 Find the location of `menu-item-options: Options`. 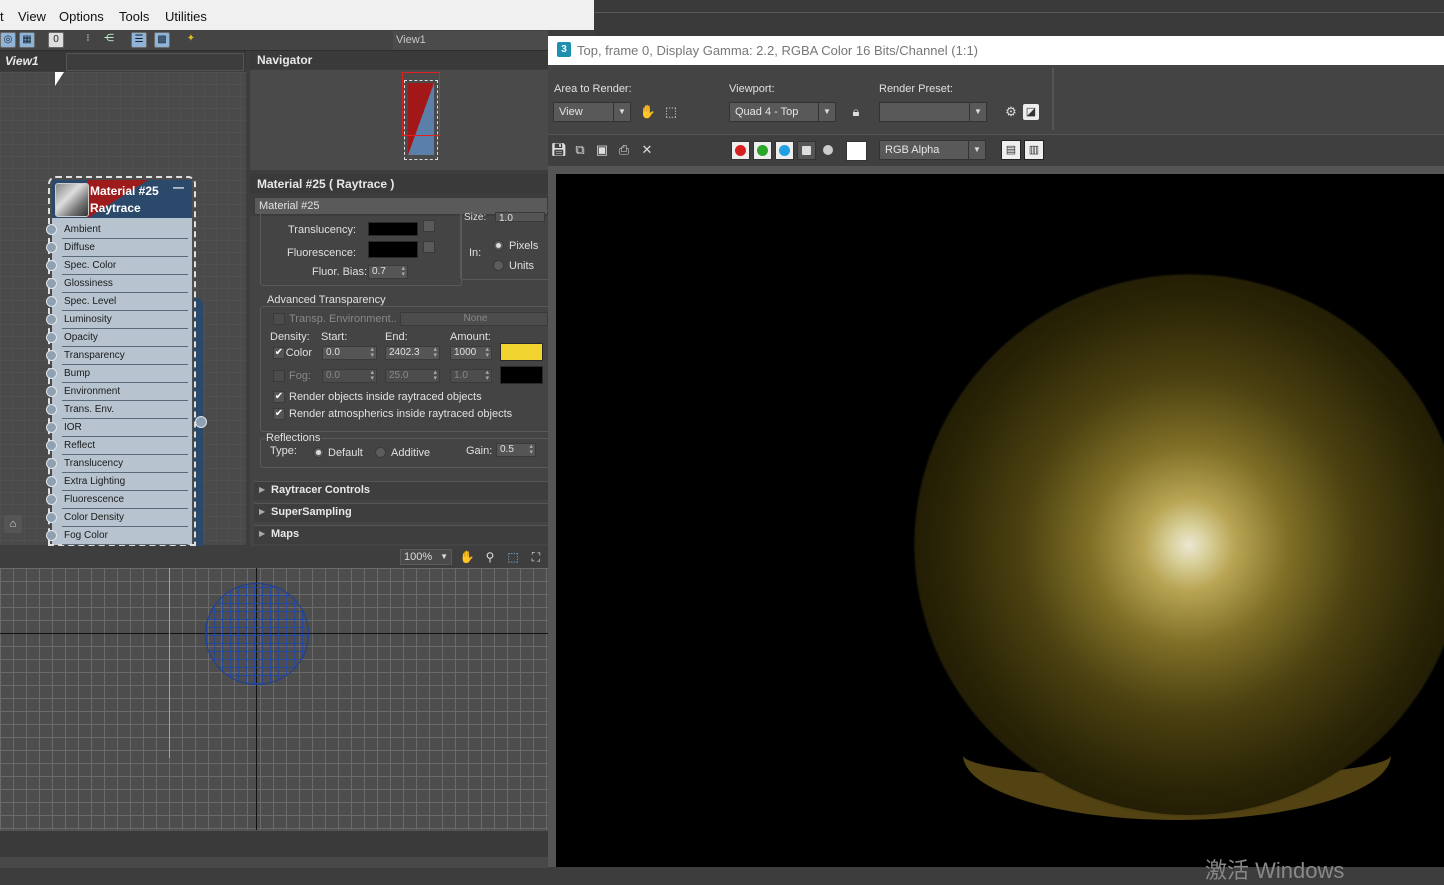

menu-item-options: Options is located at coordinates (81, 16).